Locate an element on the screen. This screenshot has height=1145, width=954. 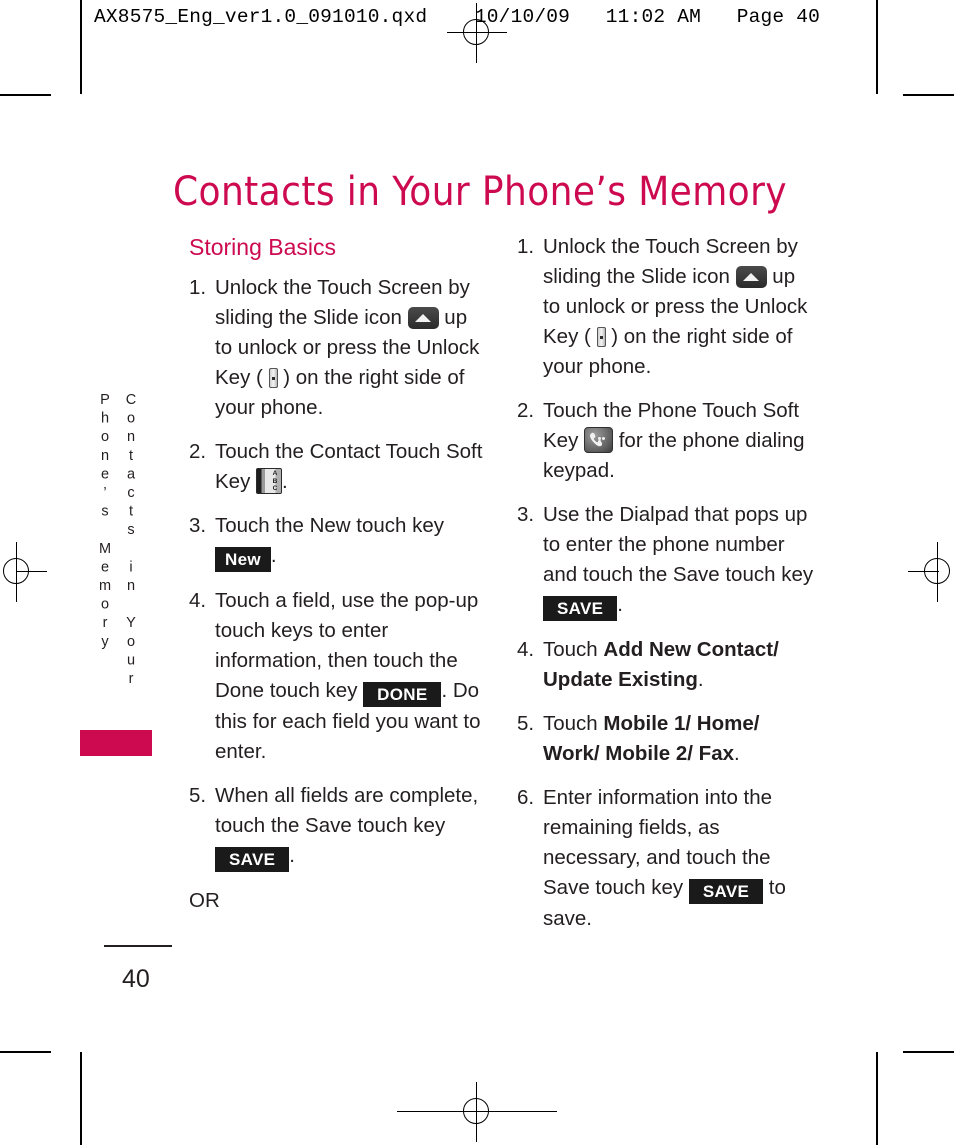
crop-line-bottom-left-vertical is located at coordinates (81, 1098).